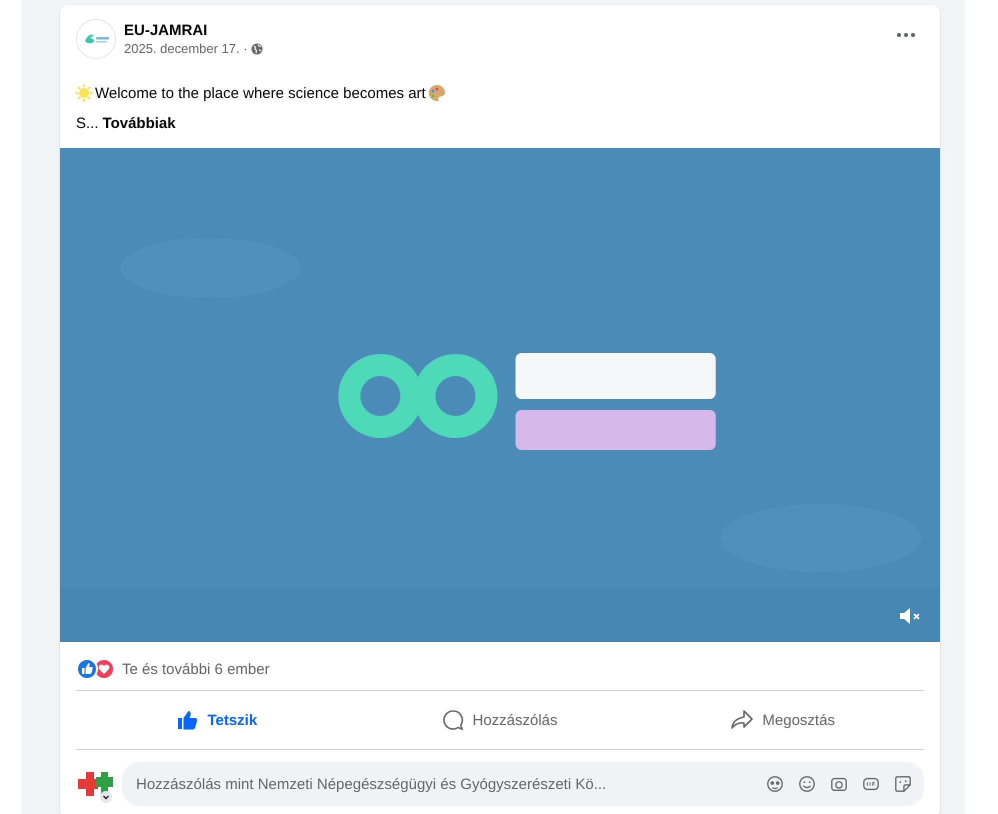 Image resolution: width=998 pixels, height=814 pixels. Describe the element at coordinates (839, 784) in the screenshot. I see `camera-icon` at that location.